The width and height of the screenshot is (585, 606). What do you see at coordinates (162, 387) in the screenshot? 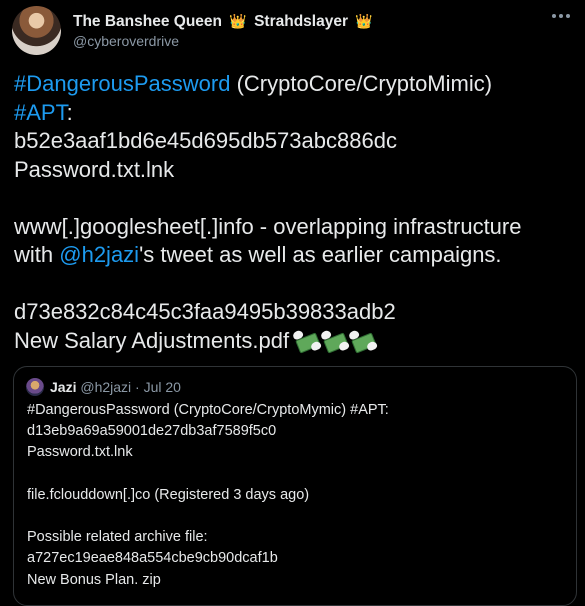
I see `quoted-tweet-date: Jul 20` at bounding box center [162, 387].